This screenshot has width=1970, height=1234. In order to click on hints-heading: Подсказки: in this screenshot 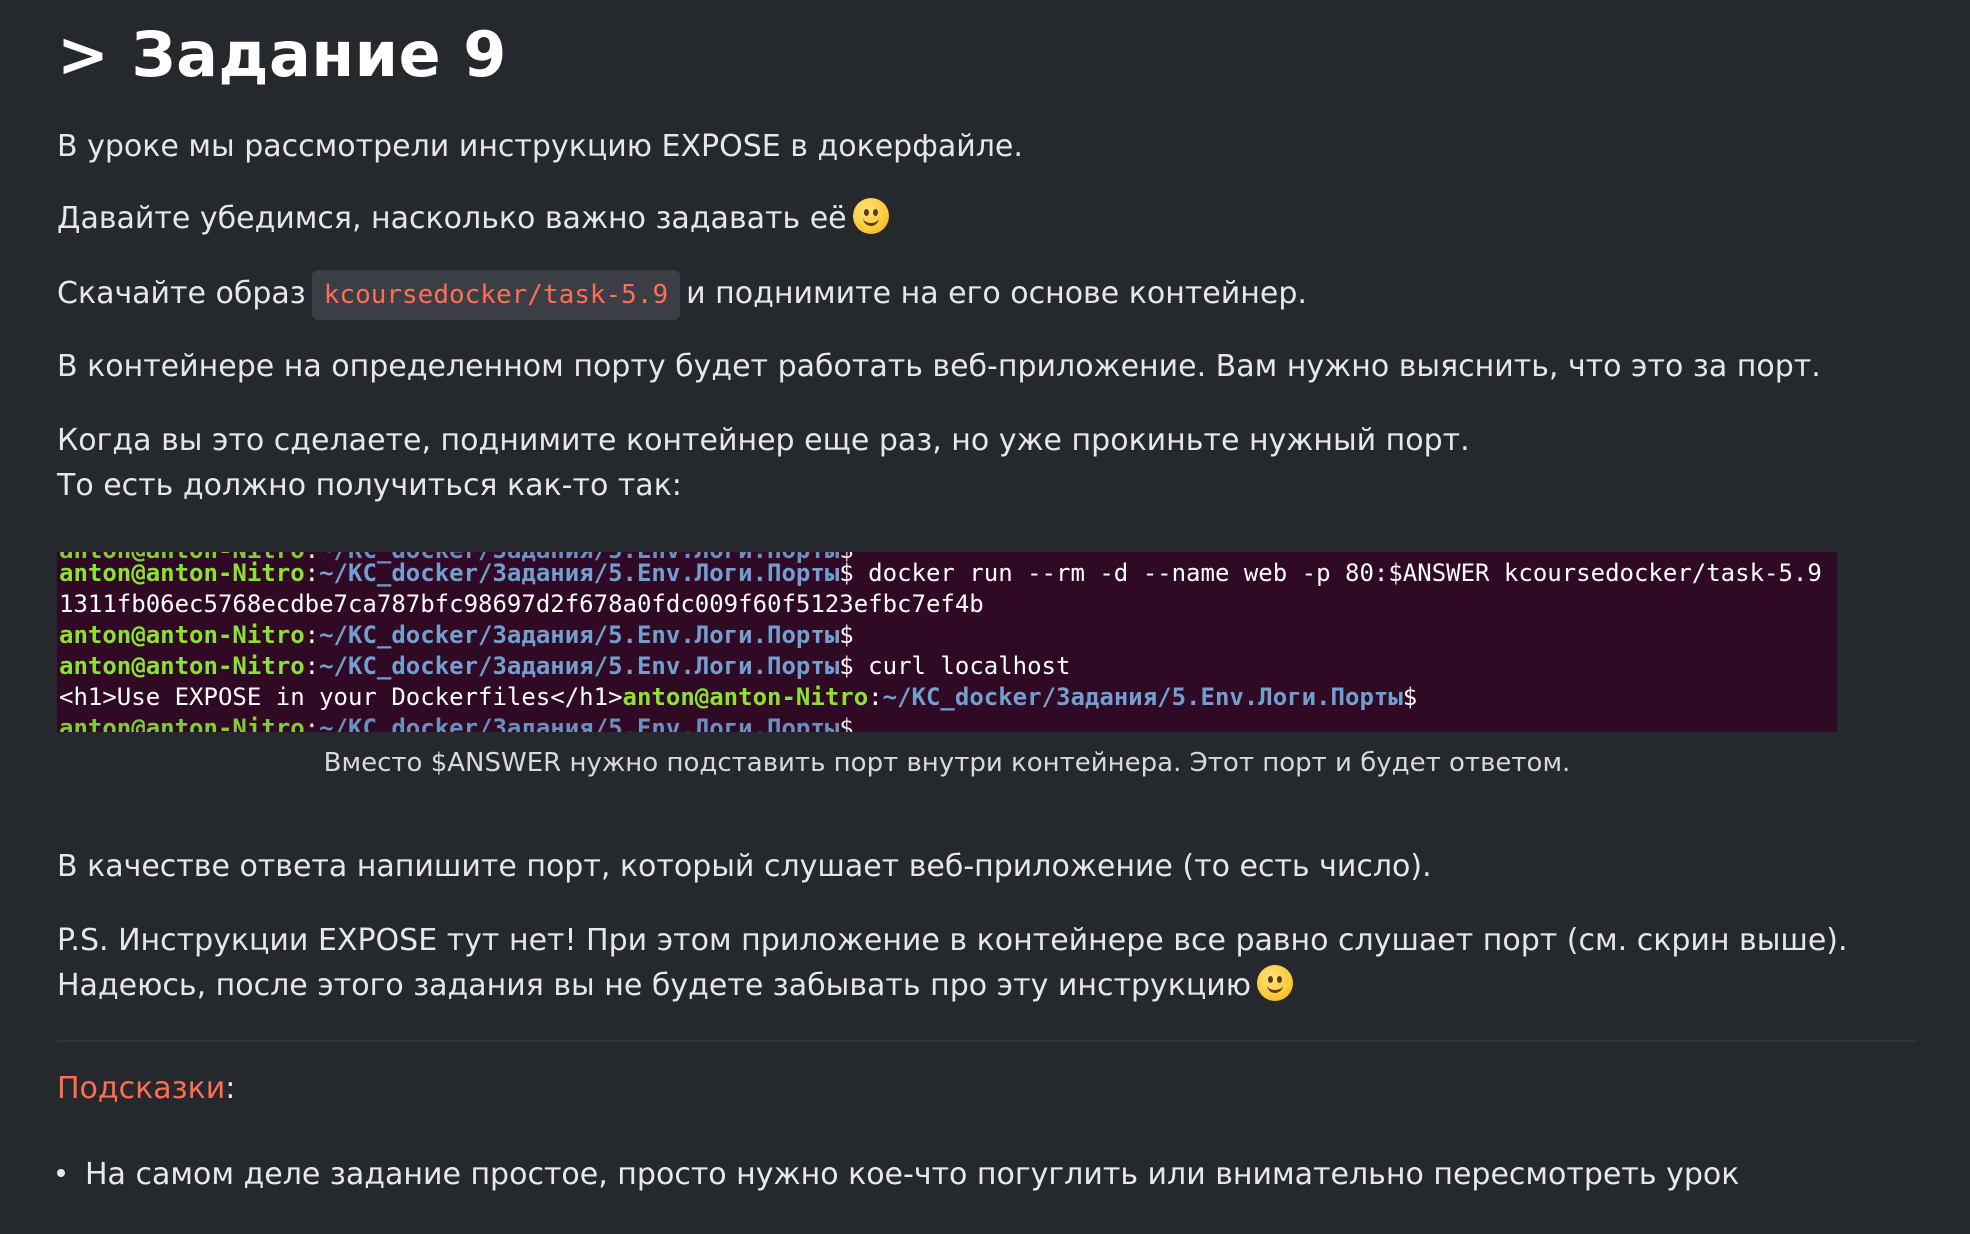, I will do `click(146, 1088)`.